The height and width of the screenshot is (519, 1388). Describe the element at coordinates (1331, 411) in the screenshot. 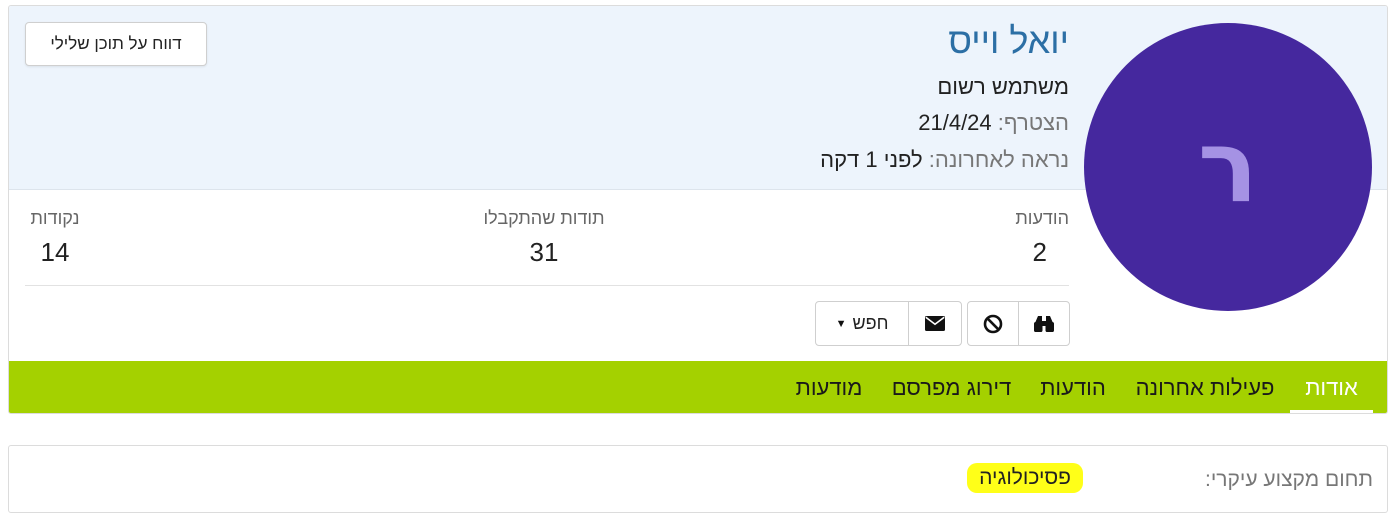

I see `tab-active-indicator` at that location.